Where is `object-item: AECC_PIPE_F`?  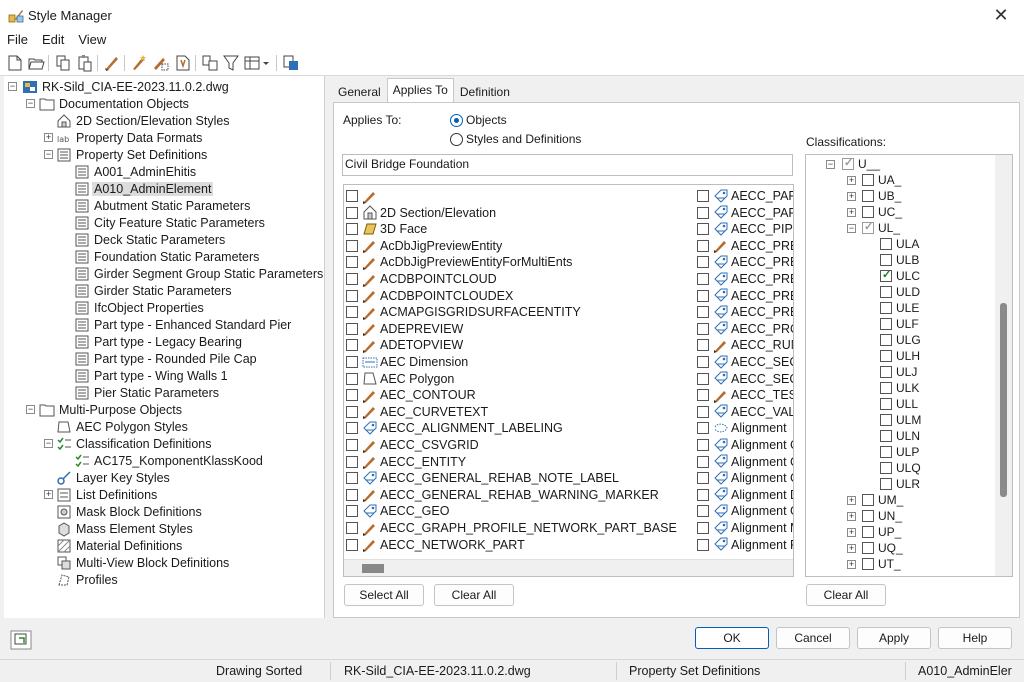
object-item: AECC_PIPE_F is located at coordinates (745, 229).